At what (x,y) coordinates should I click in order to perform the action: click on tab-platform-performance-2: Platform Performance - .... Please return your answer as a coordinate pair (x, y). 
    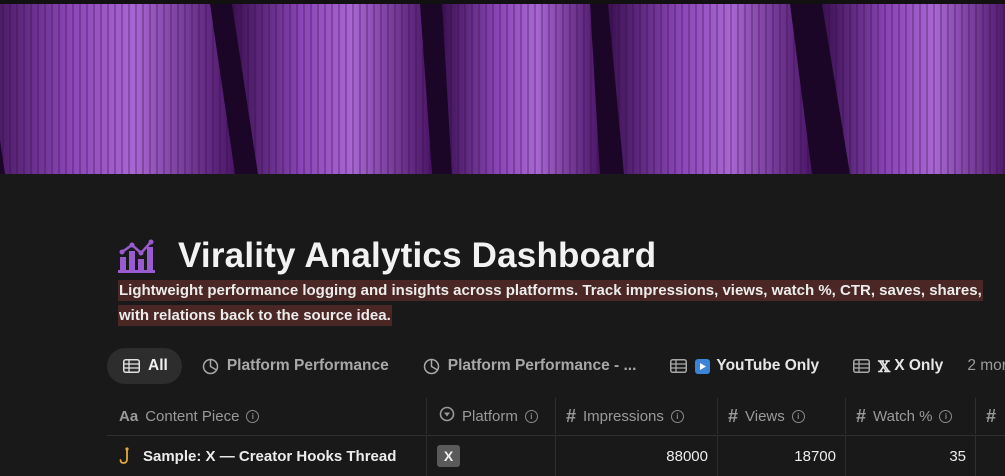
    Looking at the image, I should click on (529, 366).